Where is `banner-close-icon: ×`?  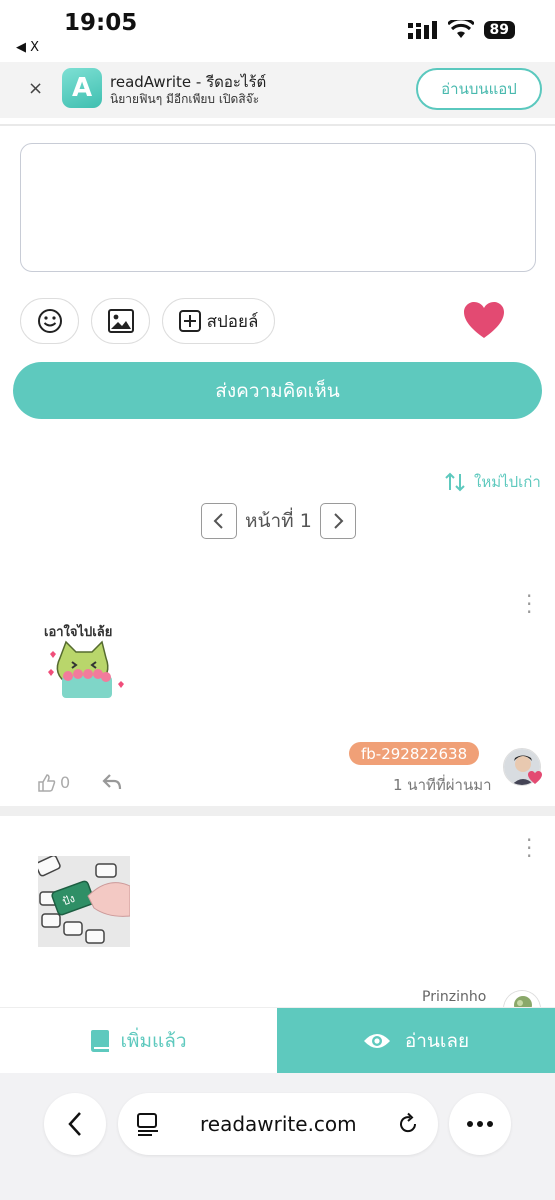 banner-close-icon: × is located at coordinates (35, 88).